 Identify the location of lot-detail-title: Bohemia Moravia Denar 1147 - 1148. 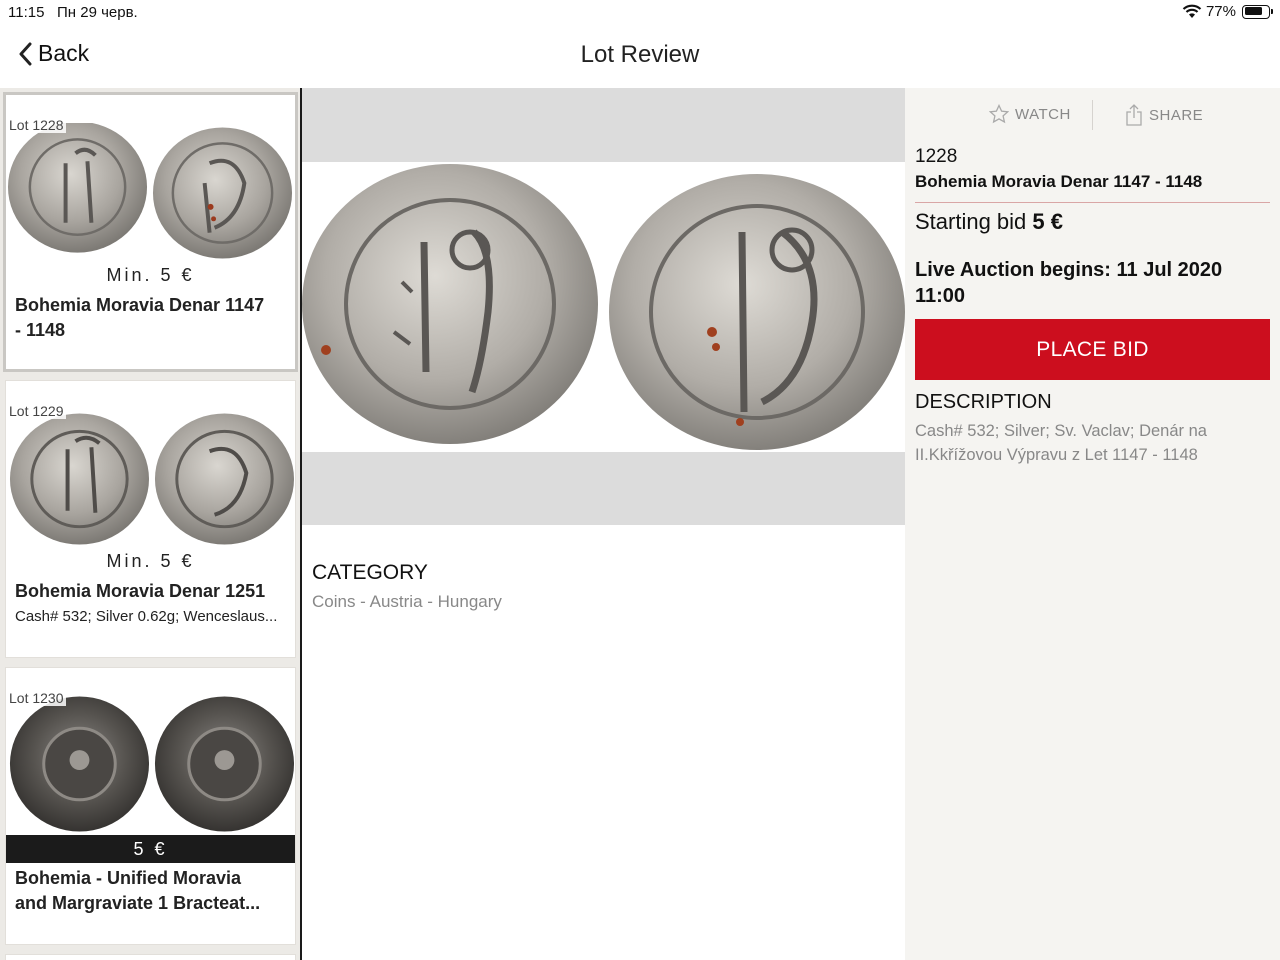
(1059, 181).